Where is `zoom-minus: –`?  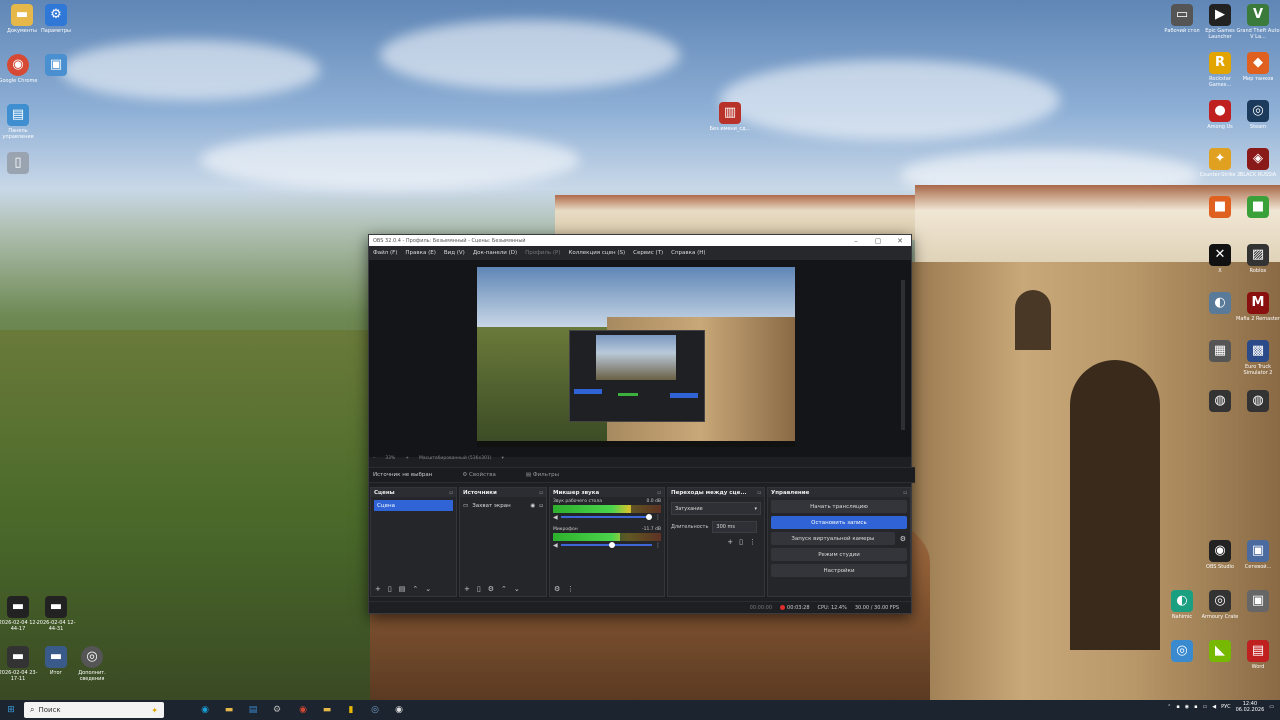
zoom-minus: – is located at coordinates (374, 458).